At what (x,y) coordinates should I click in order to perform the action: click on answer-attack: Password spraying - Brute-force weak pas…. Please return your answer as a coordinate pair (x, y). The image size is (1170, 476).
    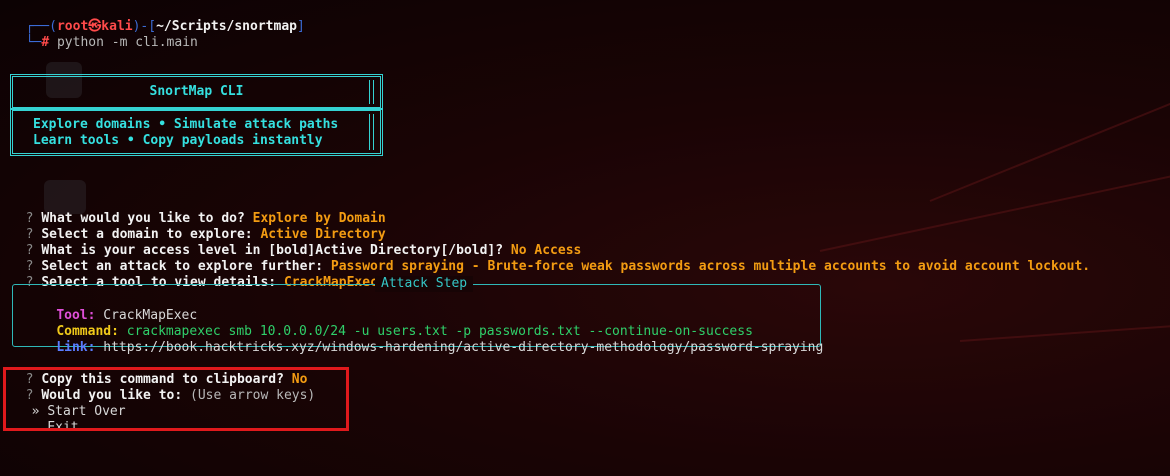
    Looking at the image, I should click on (710, 266).